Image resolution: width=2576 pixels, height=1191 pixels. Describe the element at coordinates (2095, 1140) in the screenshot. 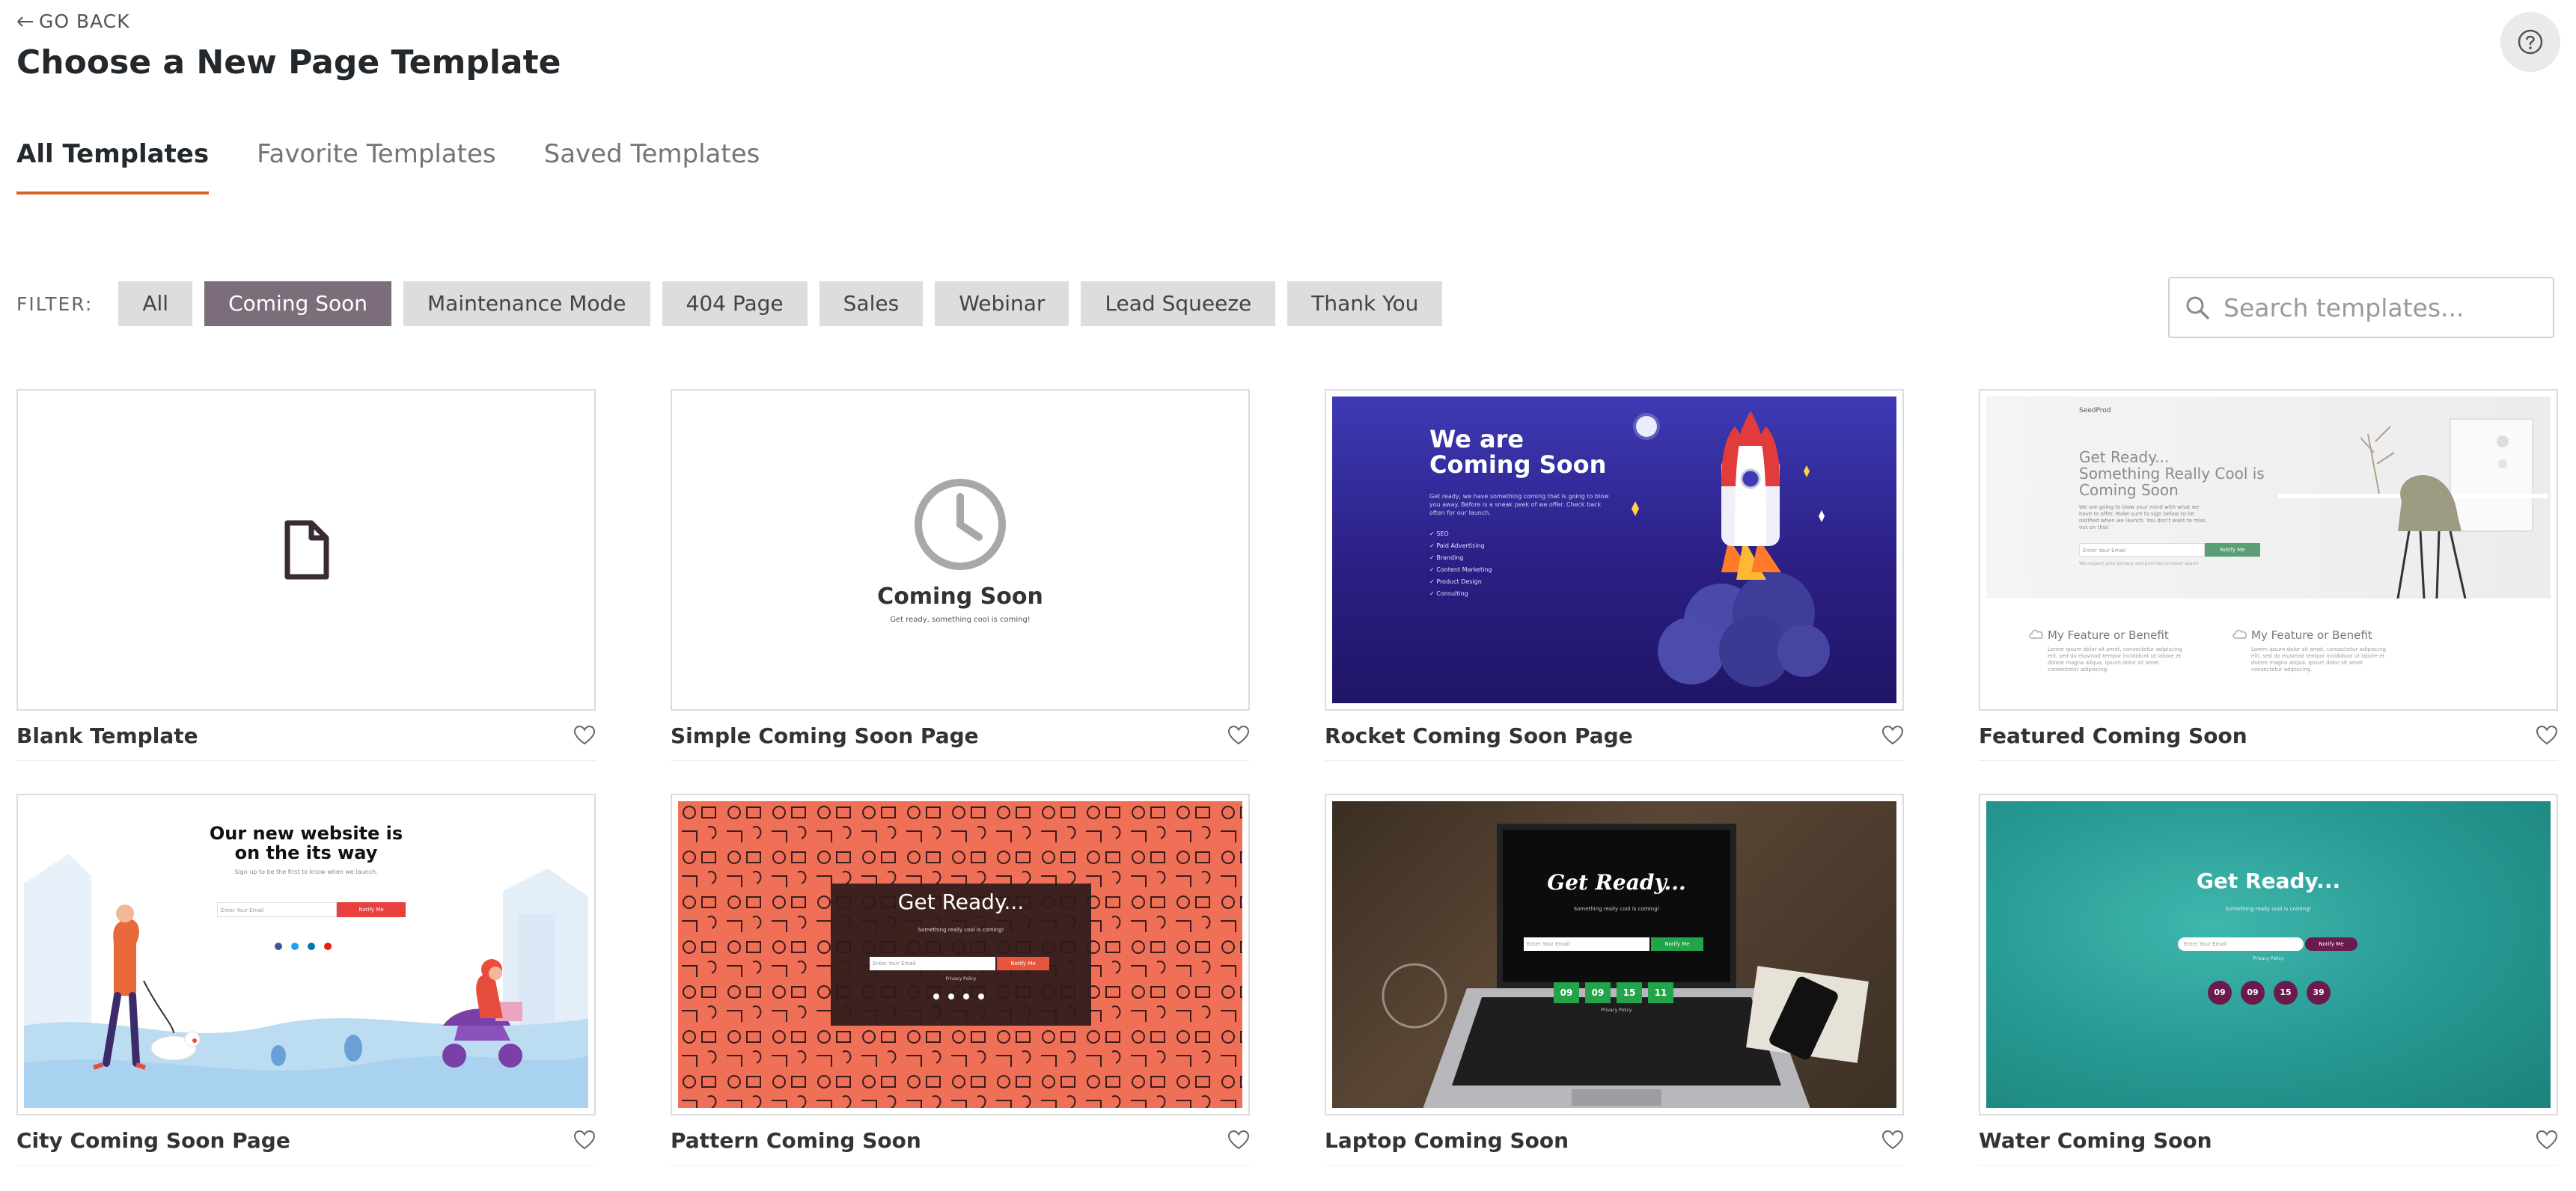

I see `template-name: Water Coming Soon` at that location.